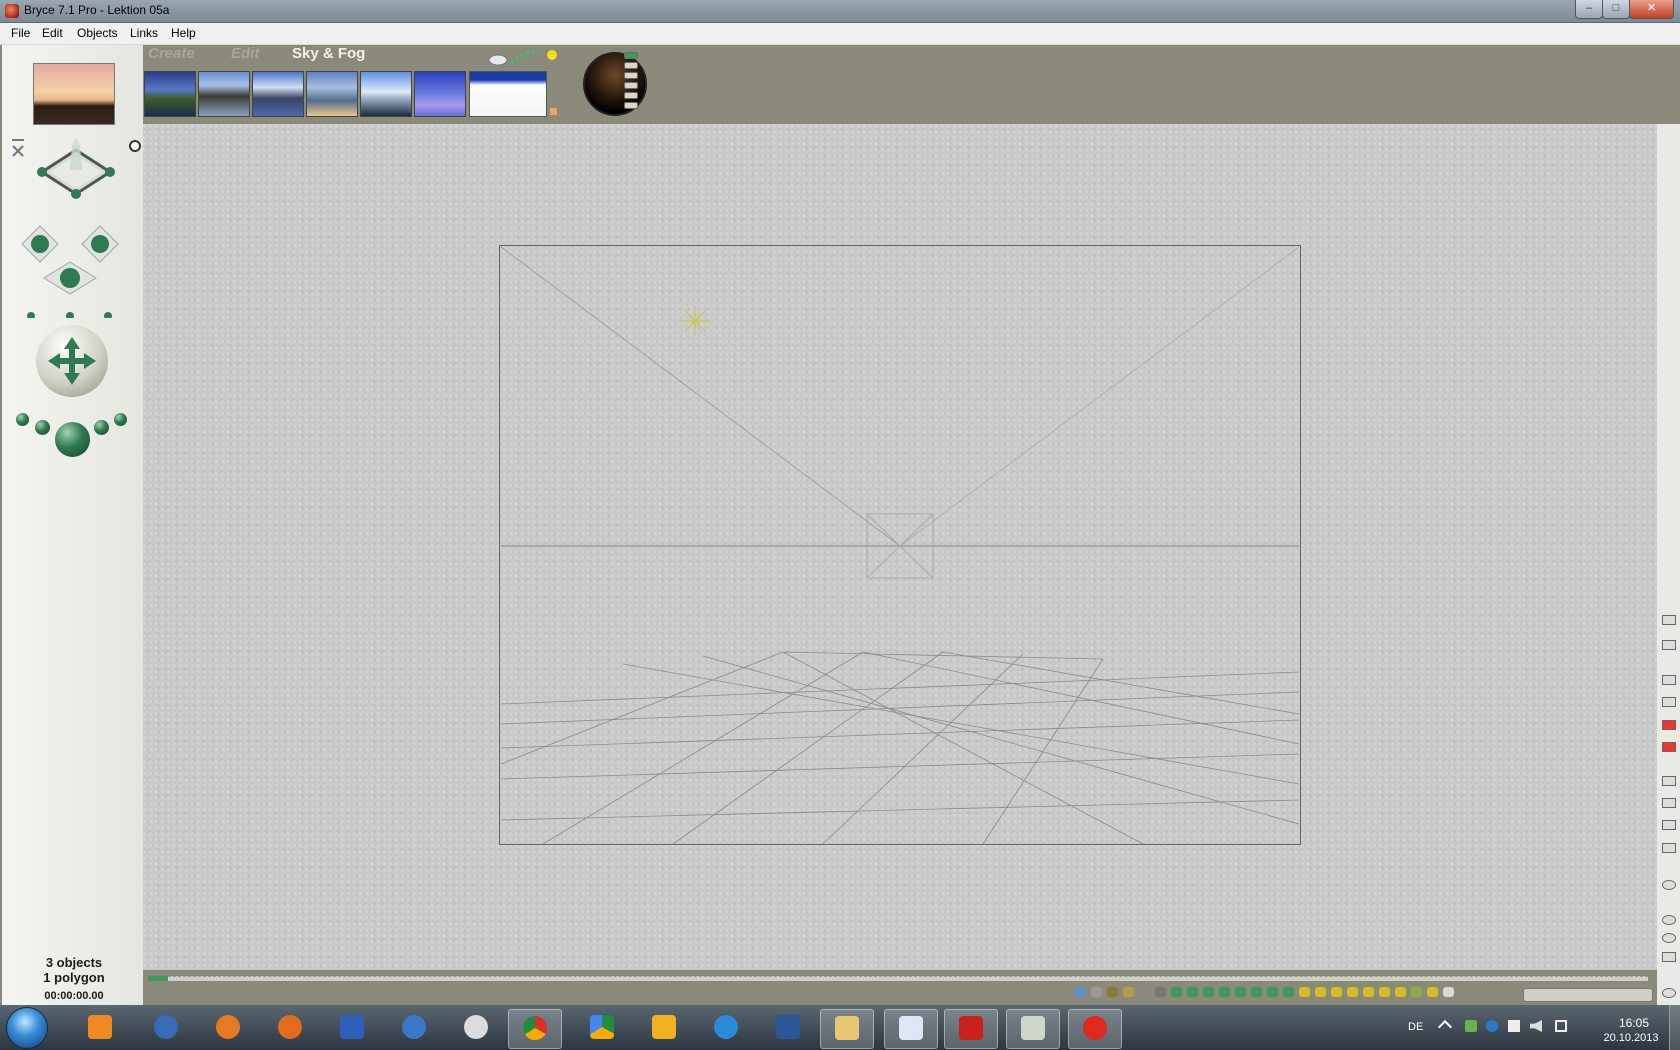 Image resolution: width=1680 pixels, height=1050 pixels. What do you see at coordinates (1288, 992) in the screenshot?
I see `select-plane-icon` at bounding box center [1288, 992].